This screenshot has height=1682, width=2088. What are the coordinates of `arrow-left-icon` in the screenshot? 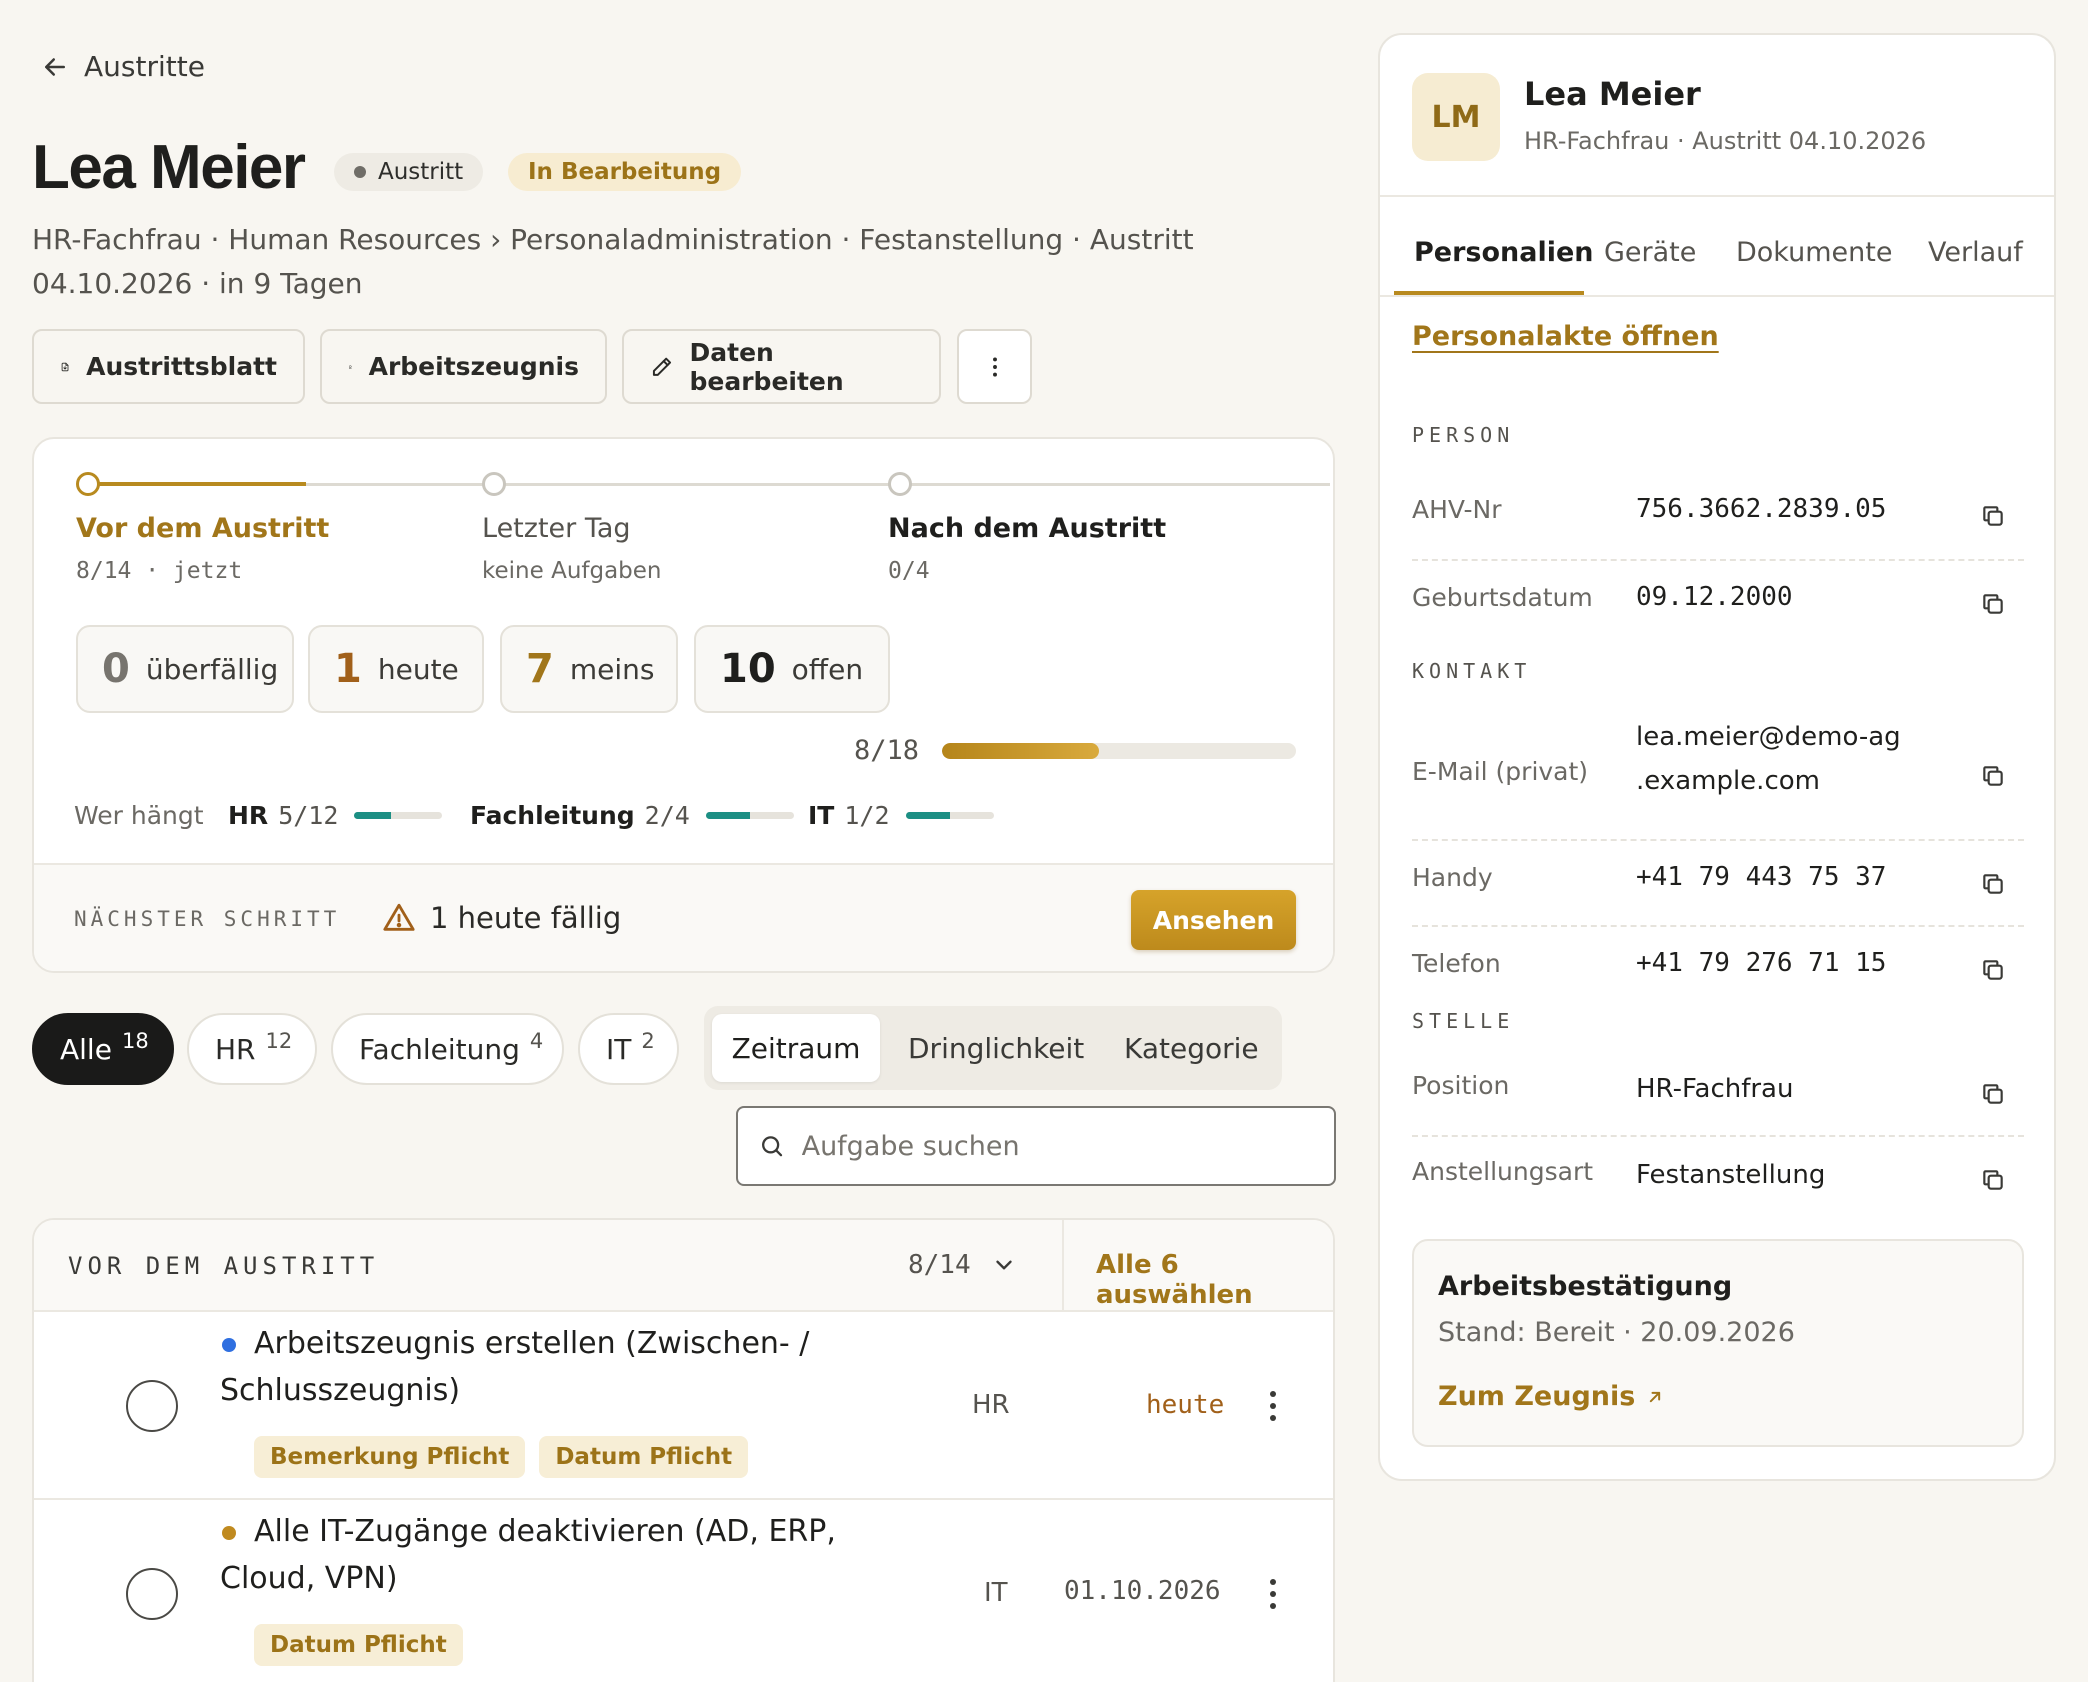 It's located at (55, 66).